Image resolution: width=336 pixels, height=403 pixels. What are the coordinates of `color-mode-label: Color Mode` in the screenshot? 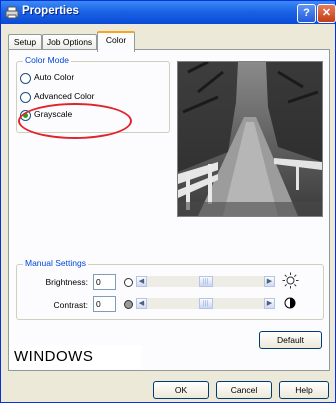 It's located at (47, 60).